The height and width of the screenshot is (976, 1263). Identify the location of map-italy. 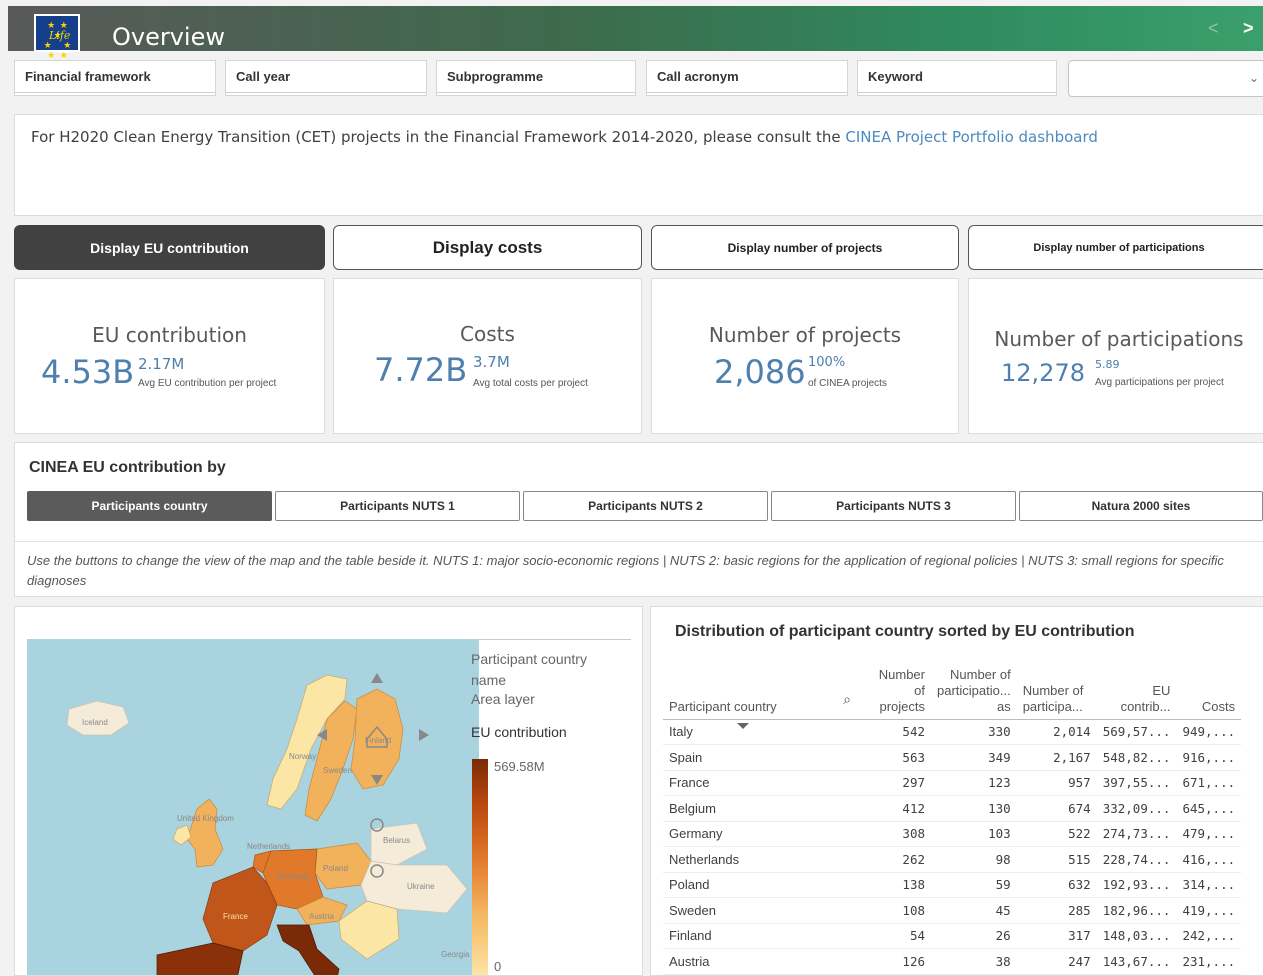
(308, 950).